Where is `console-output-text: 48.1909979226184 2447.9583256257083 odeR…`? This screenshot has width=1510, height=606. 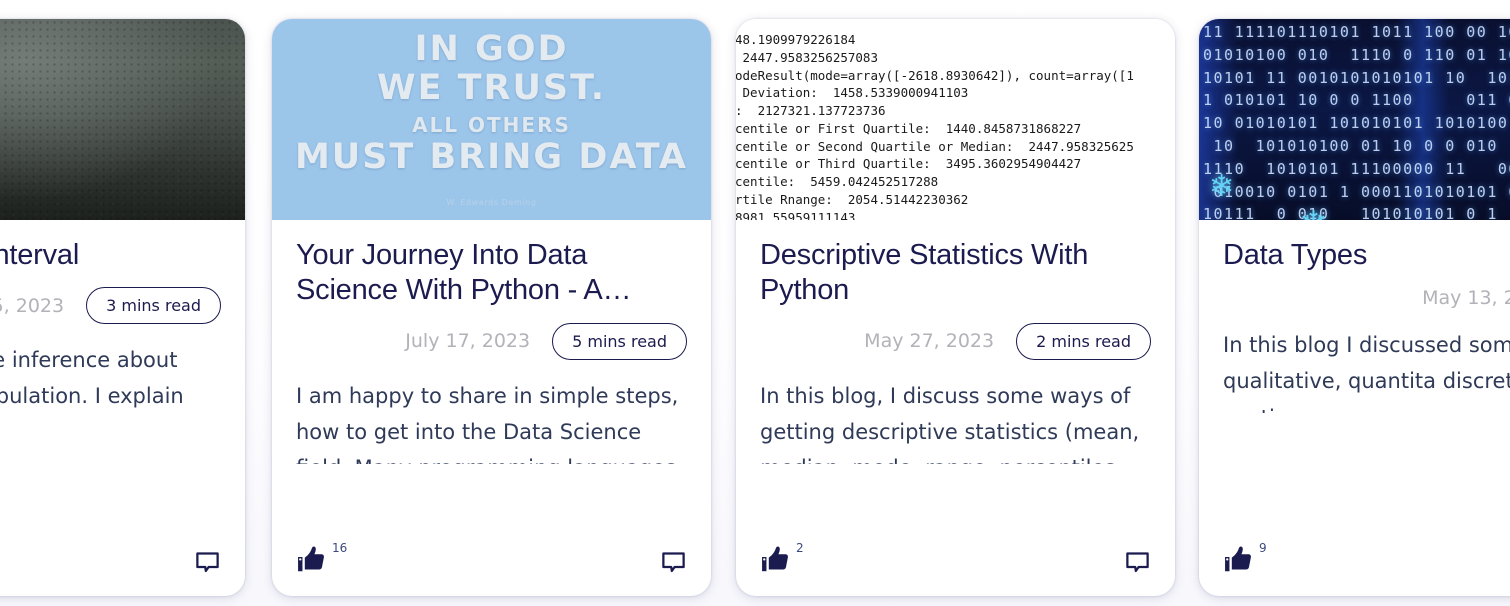
console-output-text: 48.1909979226184 2447.9583256257083 odeR… is located at coordinates (935, 126).